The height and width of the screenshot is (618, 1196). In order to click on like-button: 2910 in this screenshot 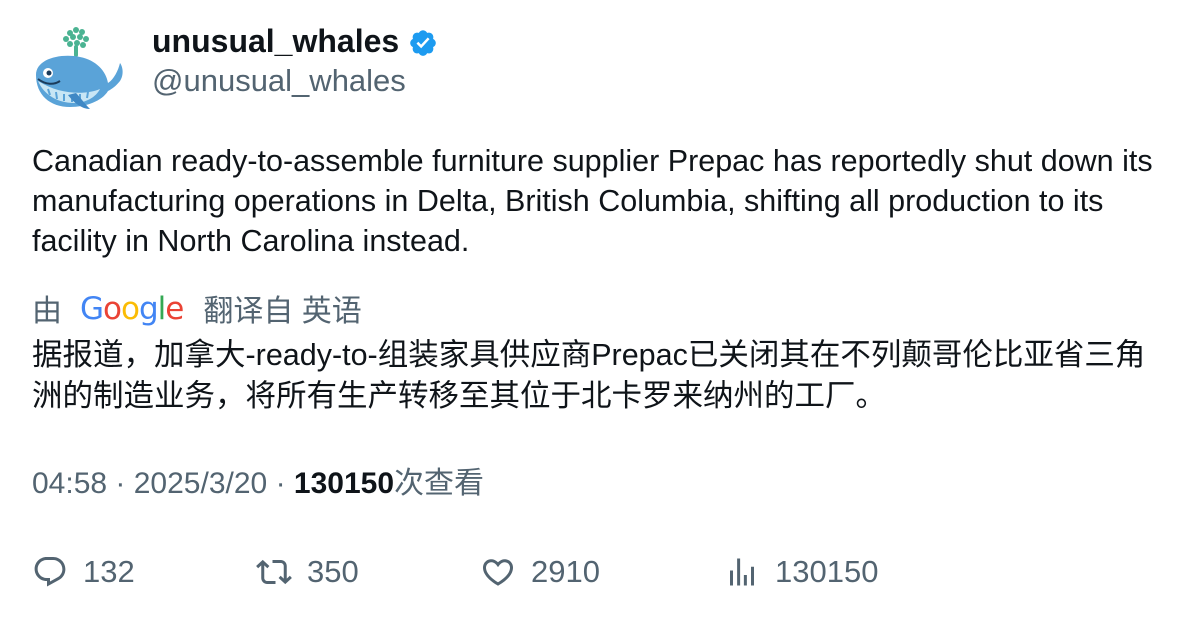, I will do `click(540, 572)`.